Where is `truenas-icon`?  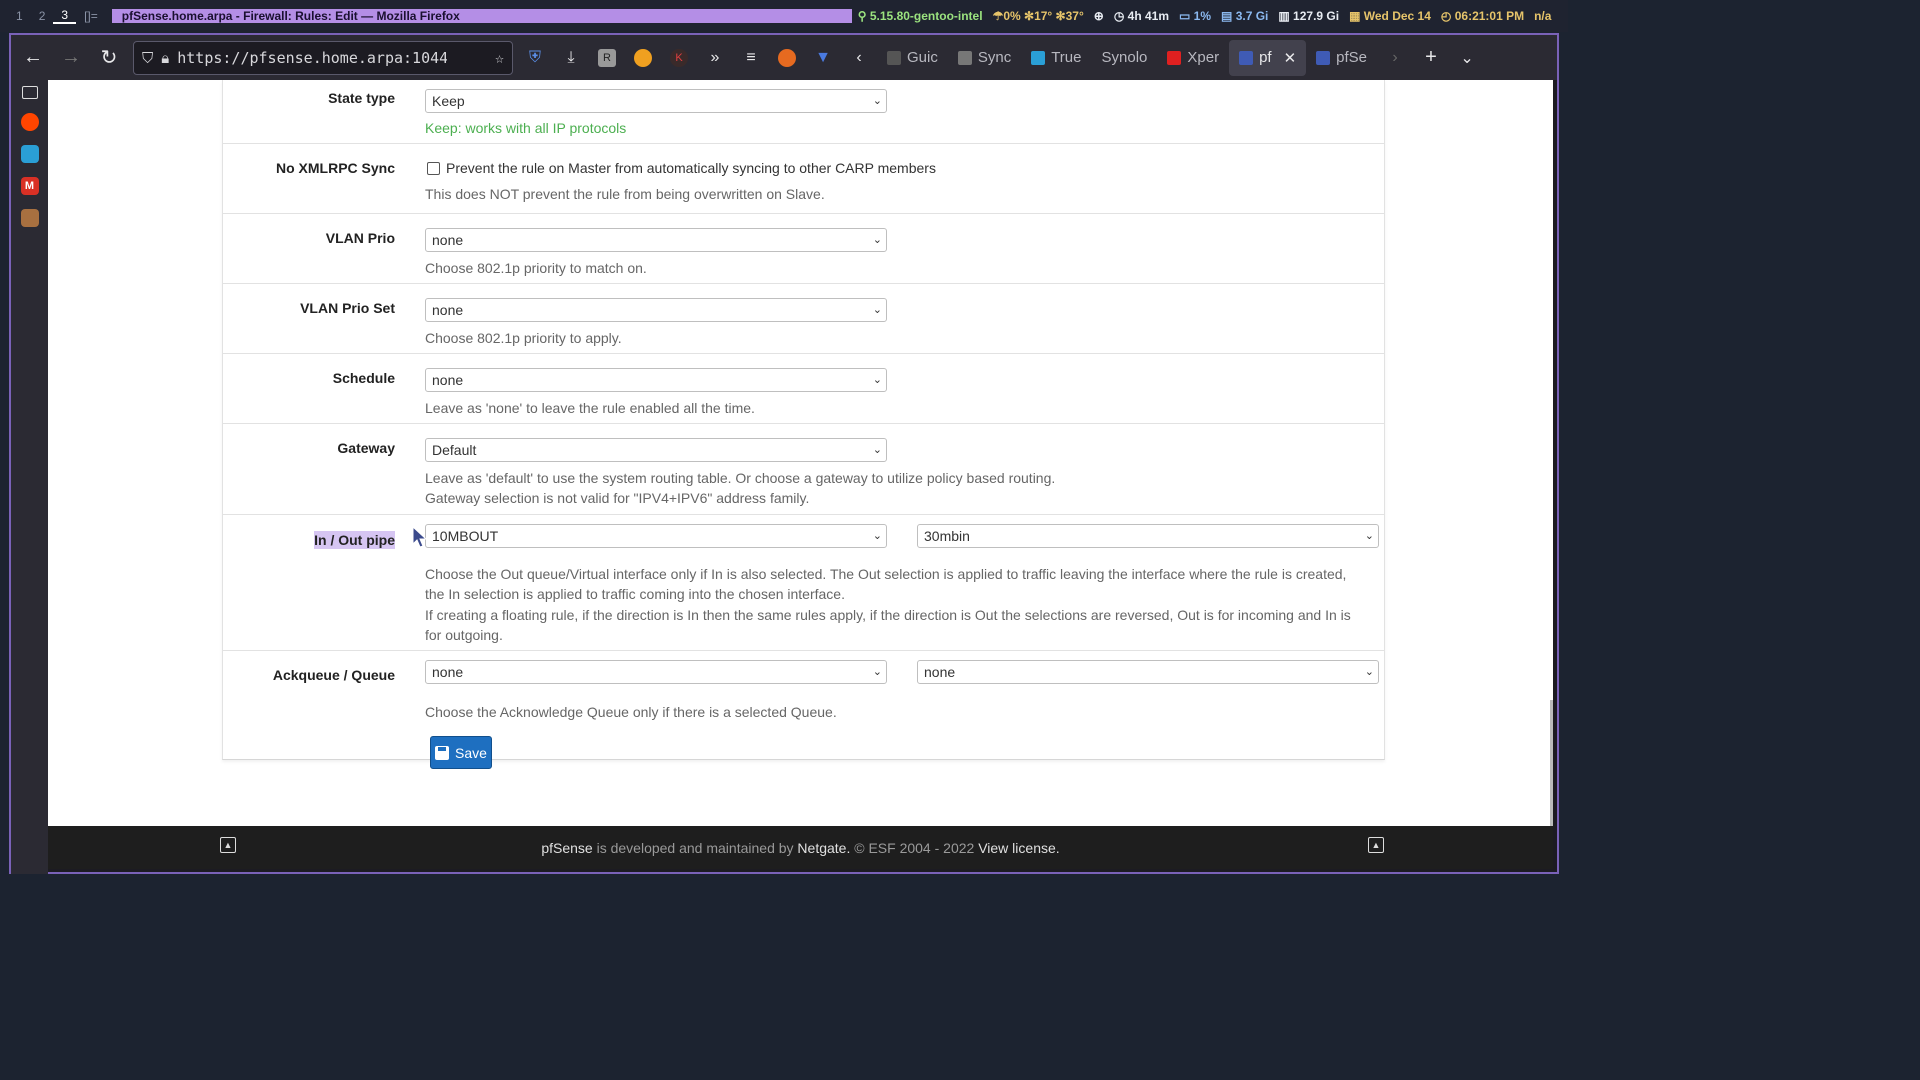
truenas-icon is located at coordinates (29, 154).